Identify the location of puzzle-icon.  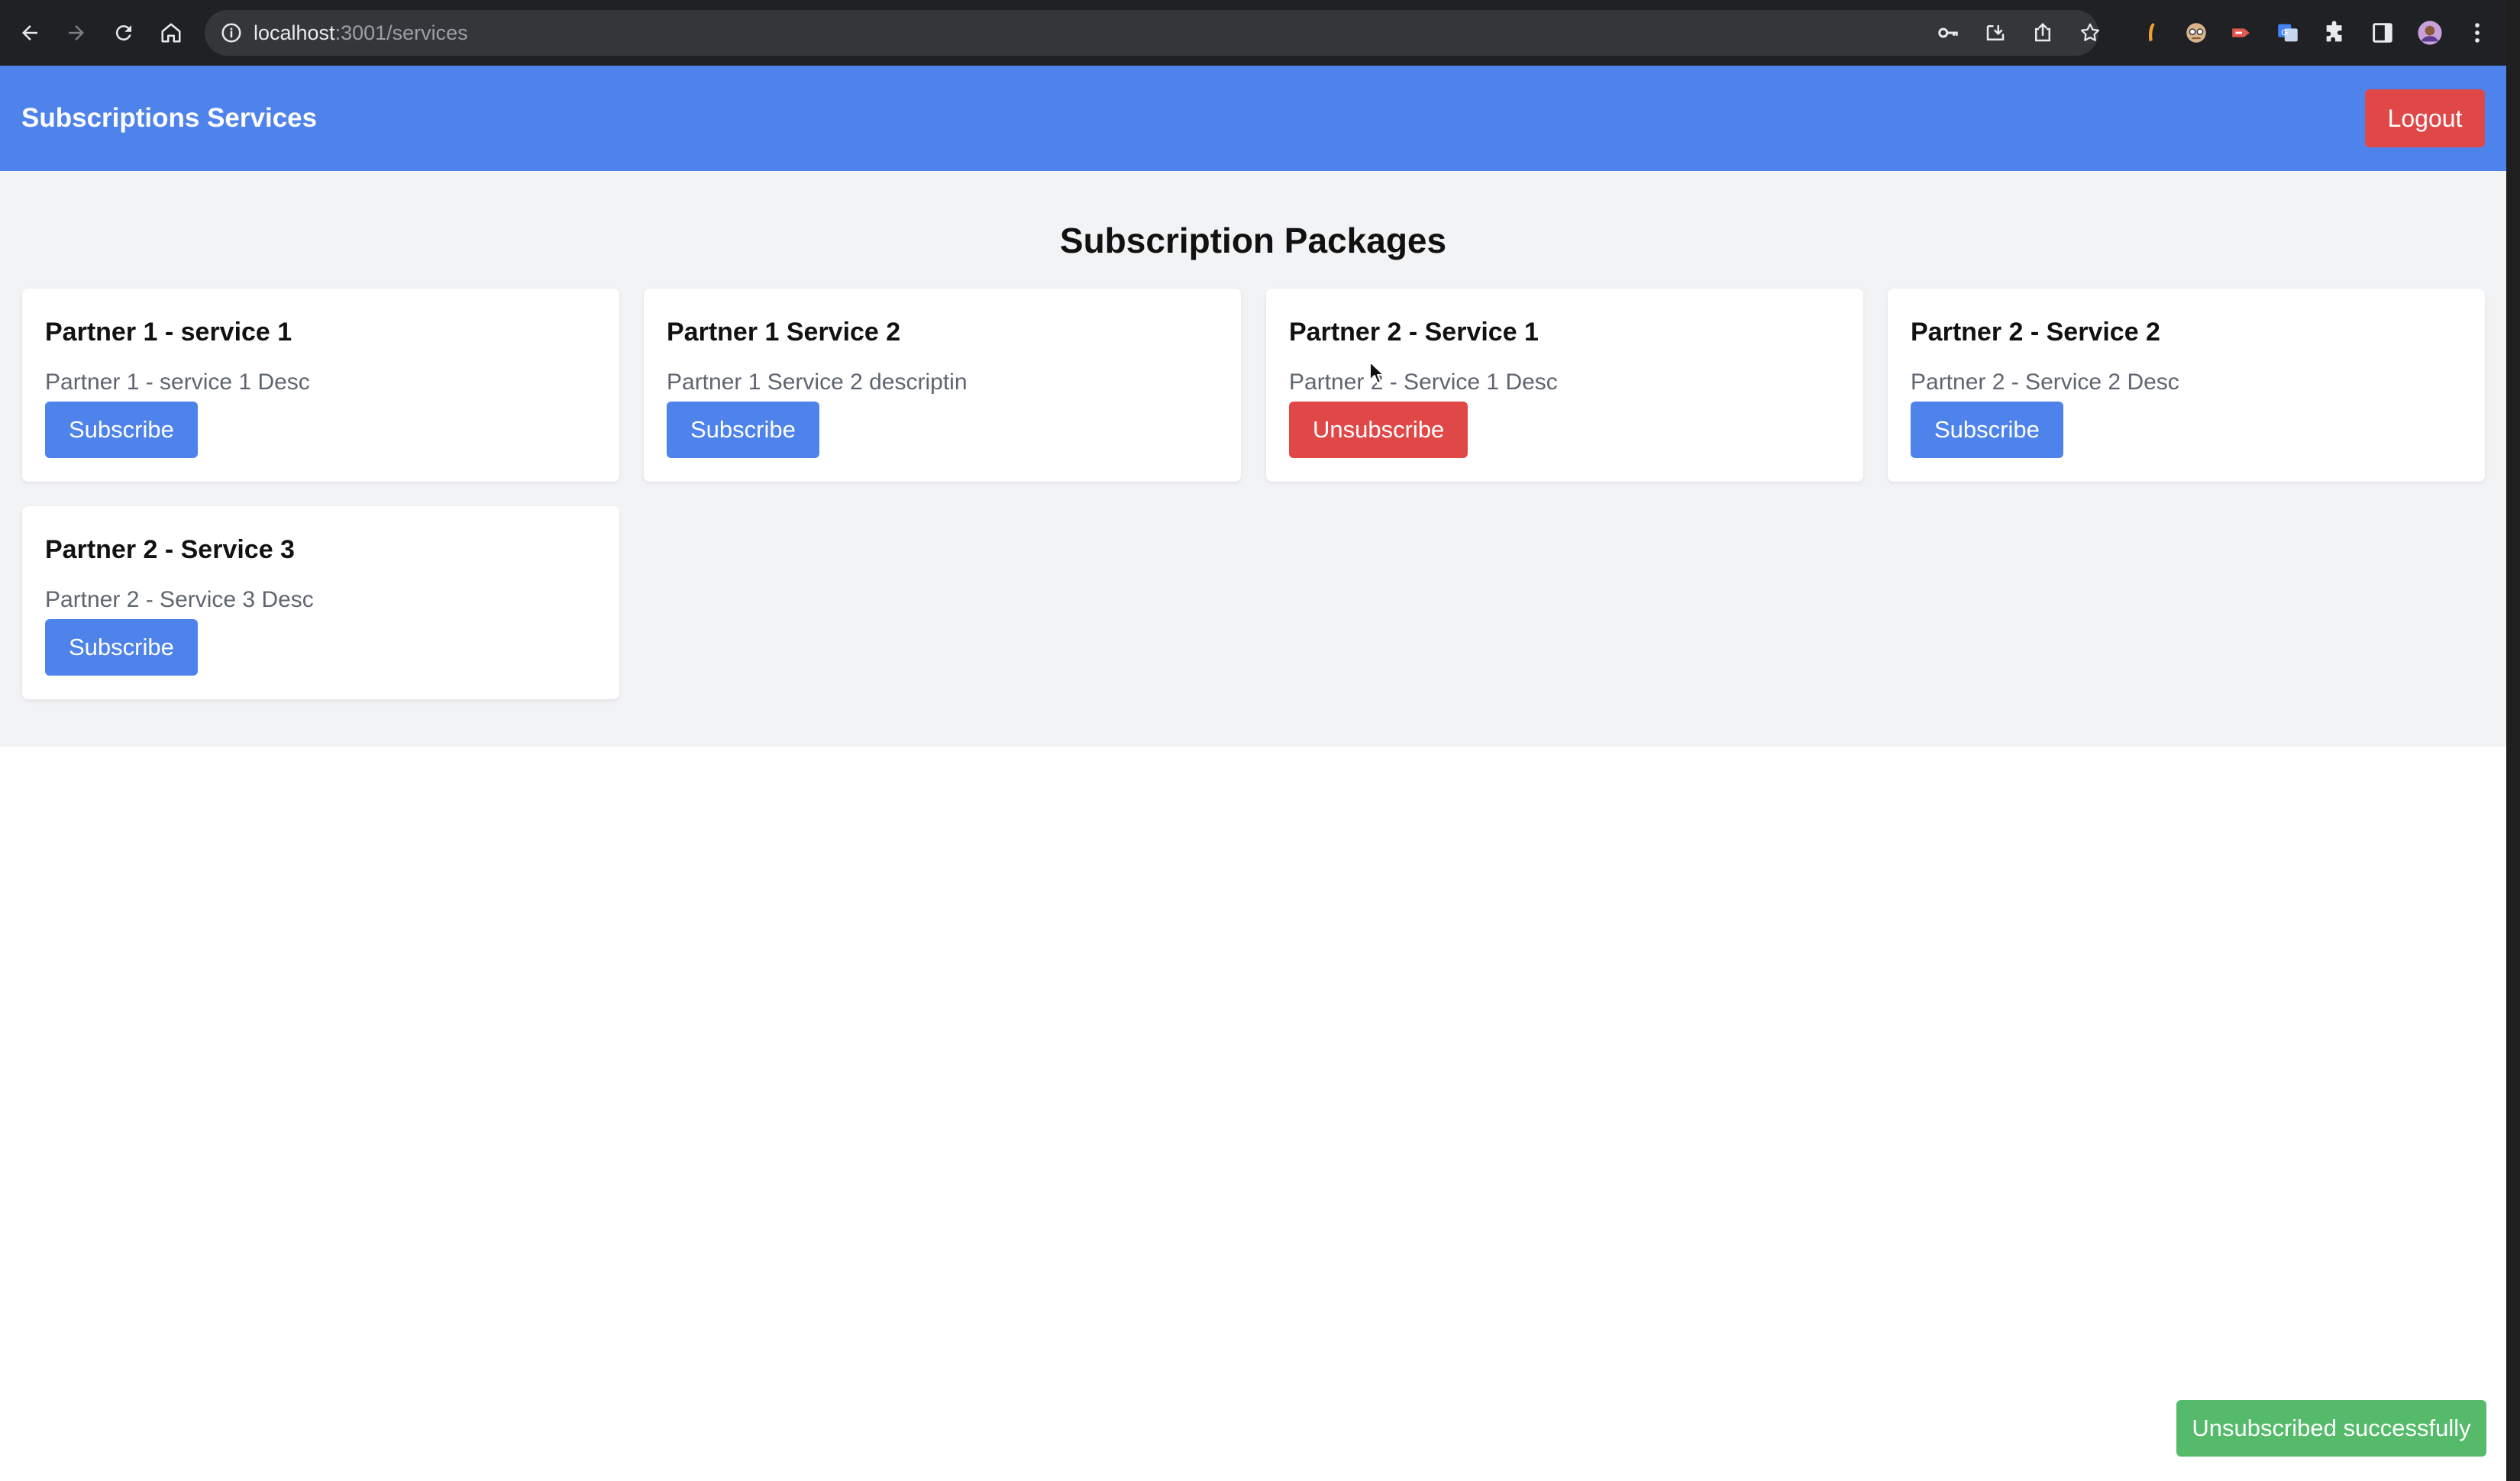
(2335, 33).